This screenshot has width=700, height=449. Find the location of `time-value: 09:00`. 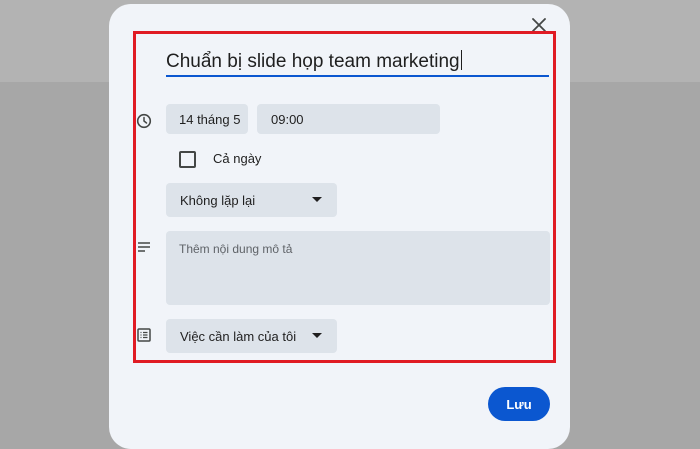

time-value: 09:00 is located at coordinates (287, 119).